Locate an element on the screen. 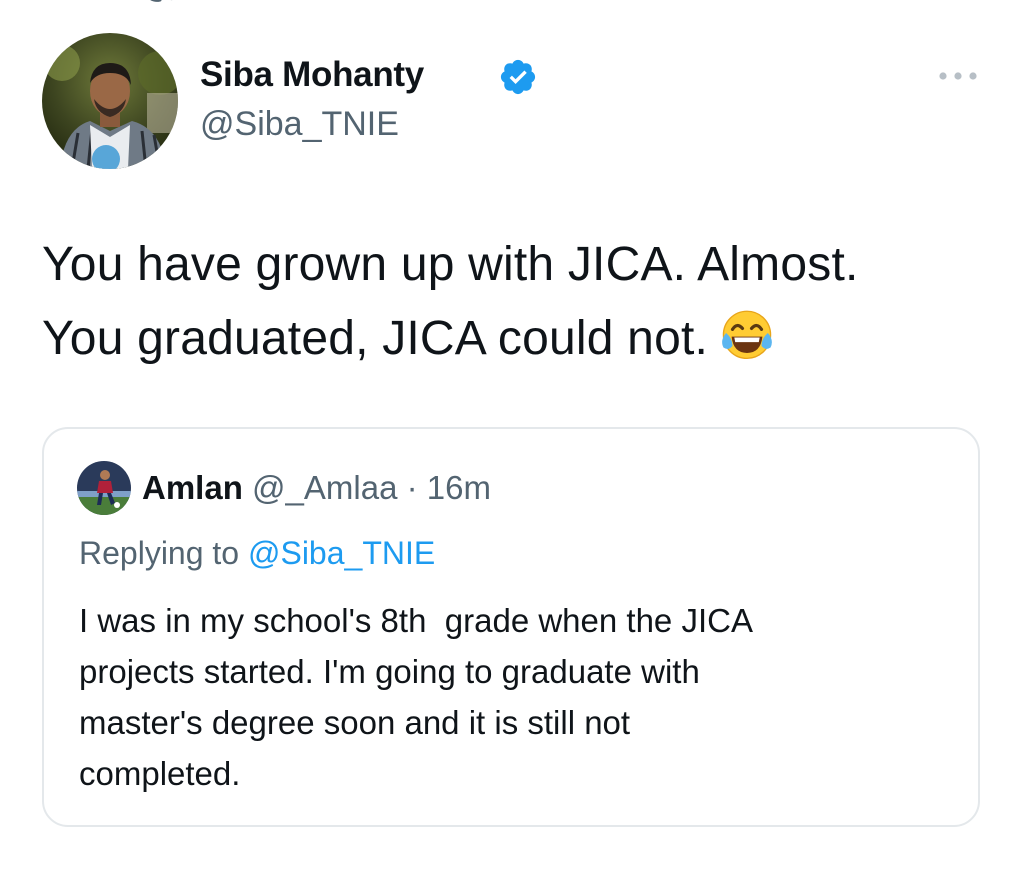 The width and height of the screenshot is (1024, 889). tweet-text-line: You have grown up with JICA. Almost. is located at coordinates (450, 264).